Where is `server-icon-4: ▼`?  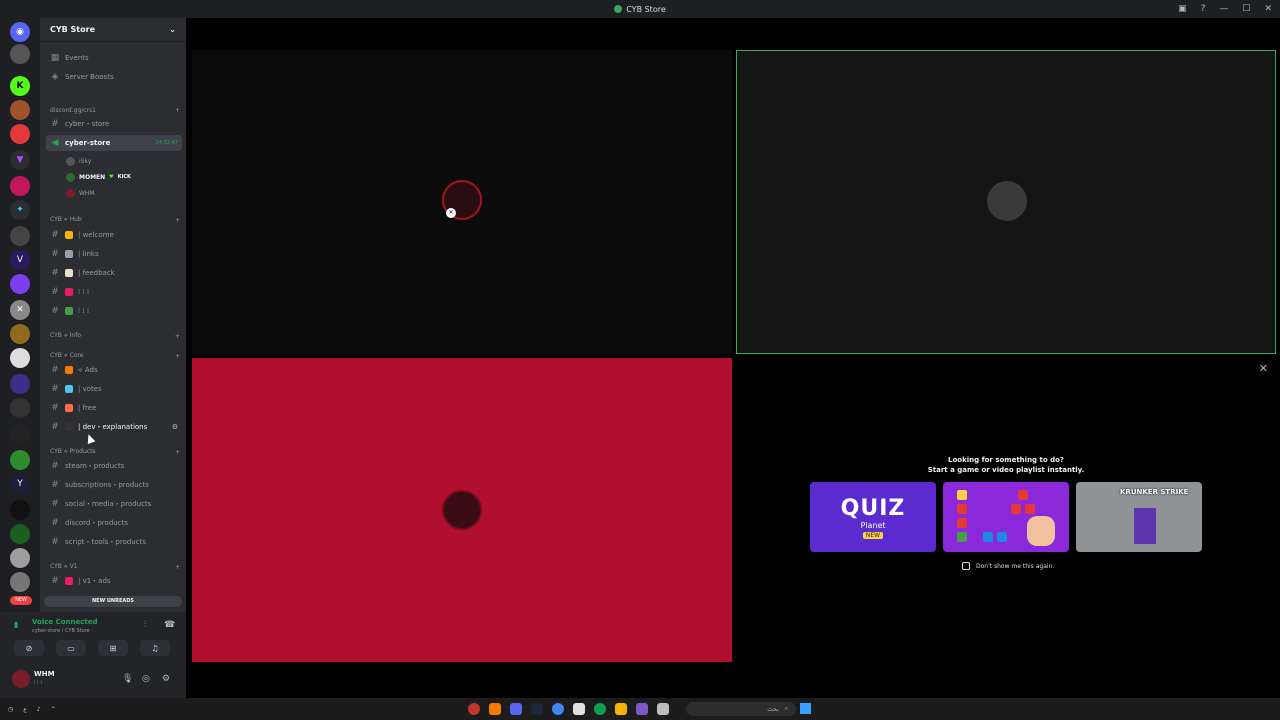 server-icon-4: ▼ is located at coordinates (20, 160).